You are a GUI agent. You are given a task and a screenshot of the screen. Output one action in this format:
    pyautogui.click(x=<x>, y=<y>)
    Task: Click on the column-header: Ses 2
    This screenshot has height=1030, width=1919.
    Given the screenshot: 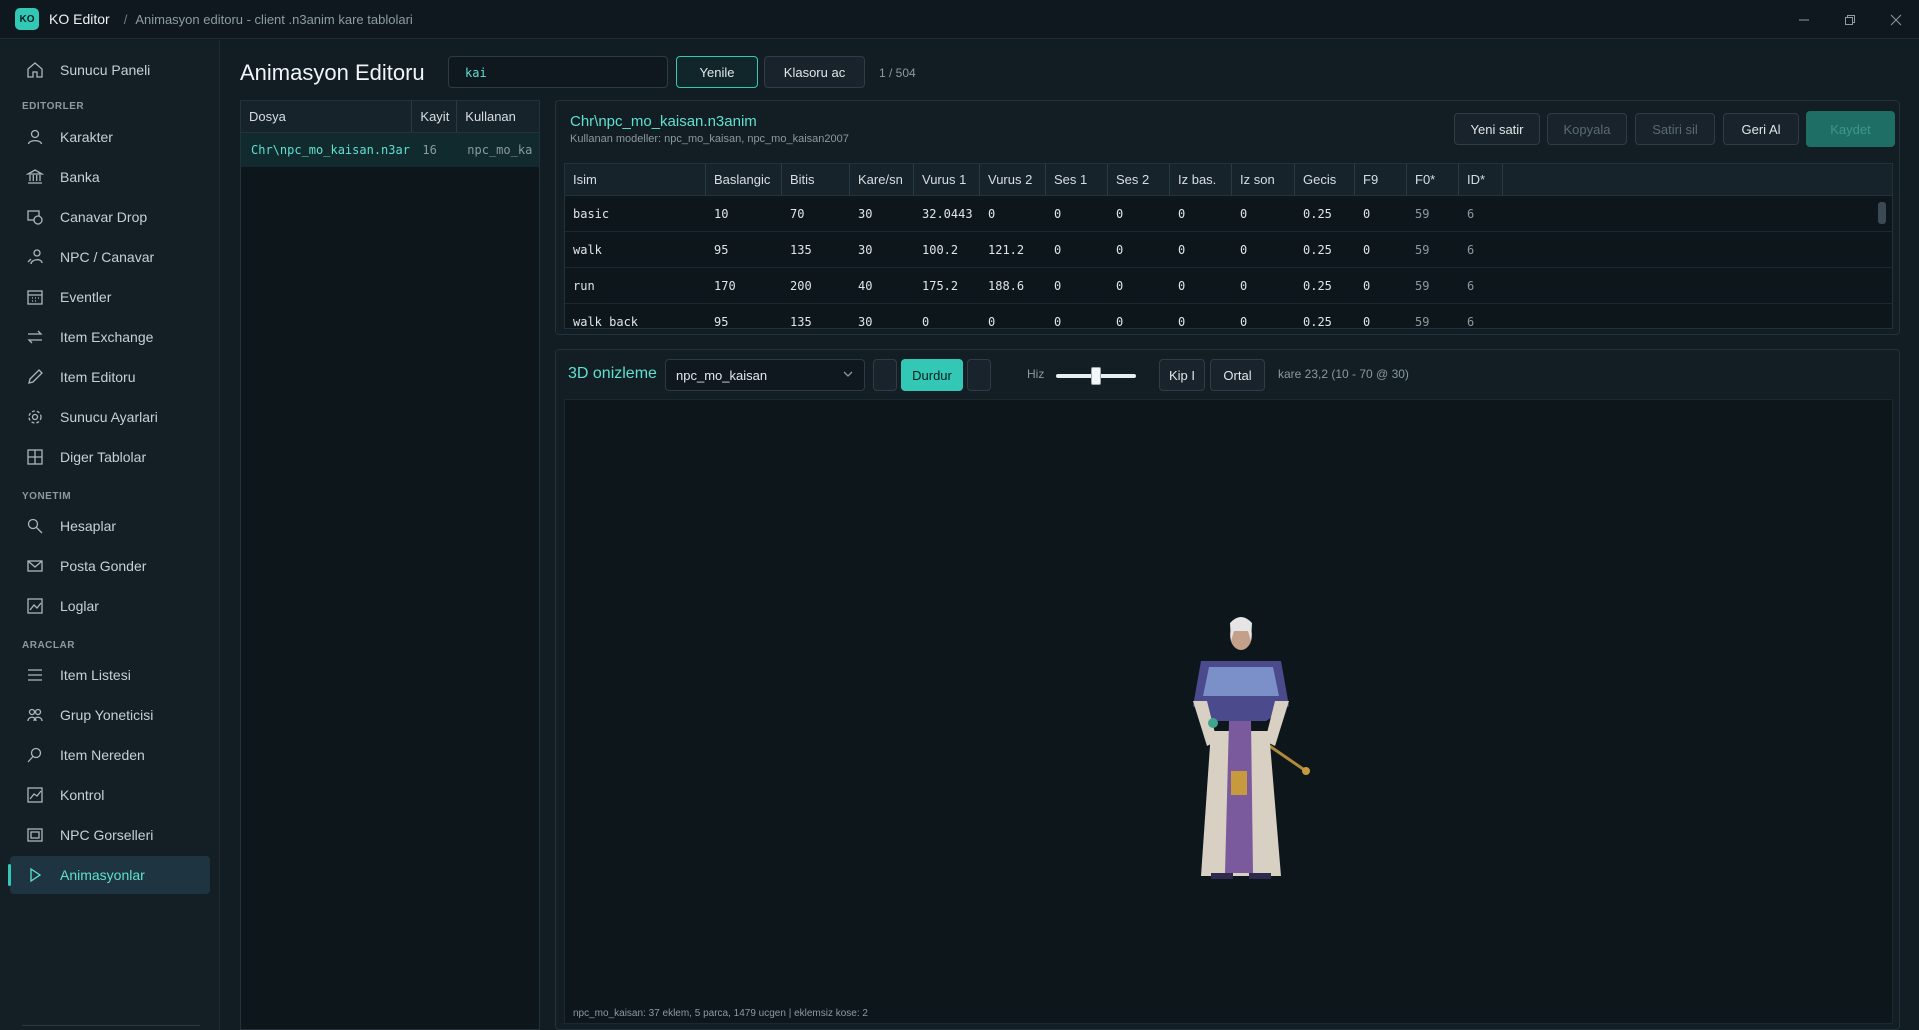 What is the action you would take?
    pyautogui.click(x=1139, y=179)
    